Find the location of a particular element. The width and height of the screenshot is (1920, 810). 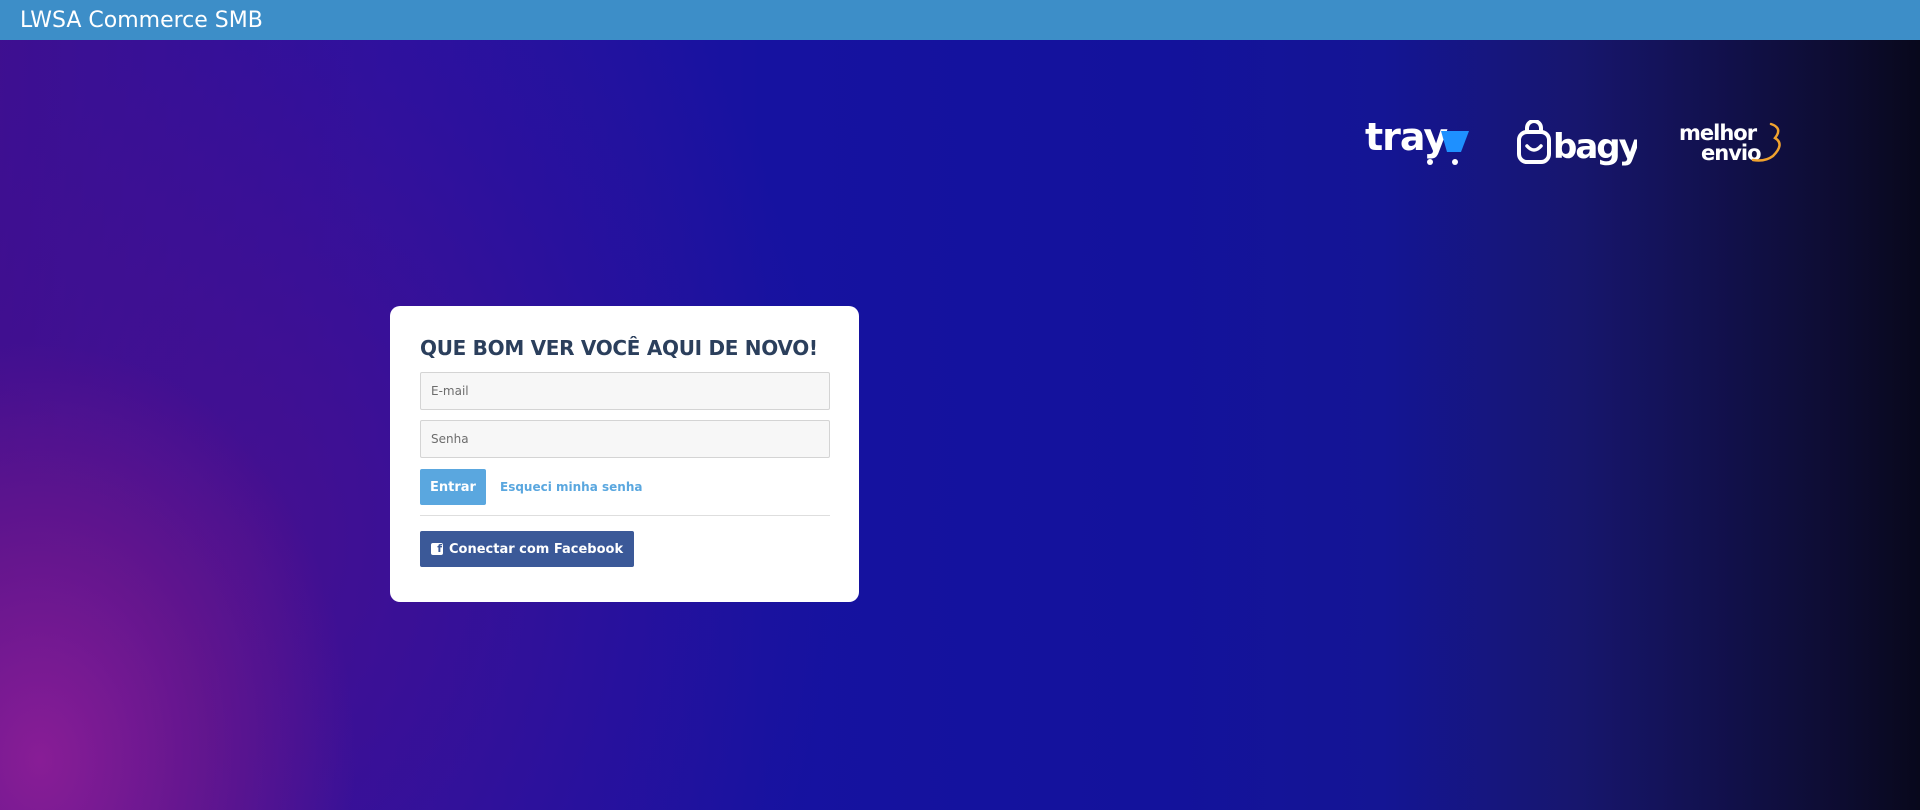

tray-logo-text: tray is located at coordinates (1406, 139).